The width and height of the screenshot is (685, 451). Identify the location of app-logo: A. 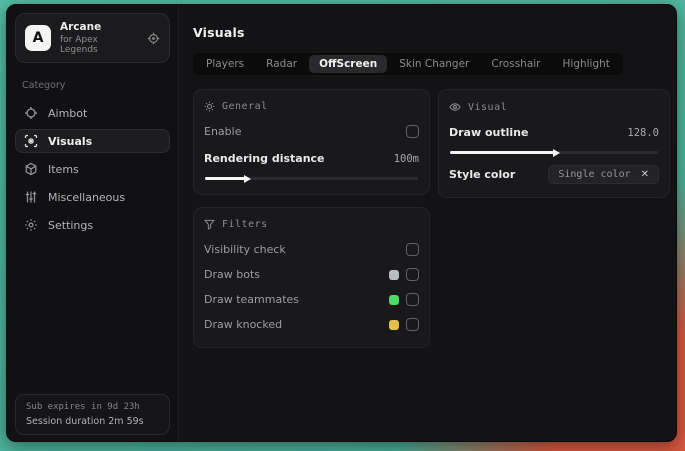
(38, 38).